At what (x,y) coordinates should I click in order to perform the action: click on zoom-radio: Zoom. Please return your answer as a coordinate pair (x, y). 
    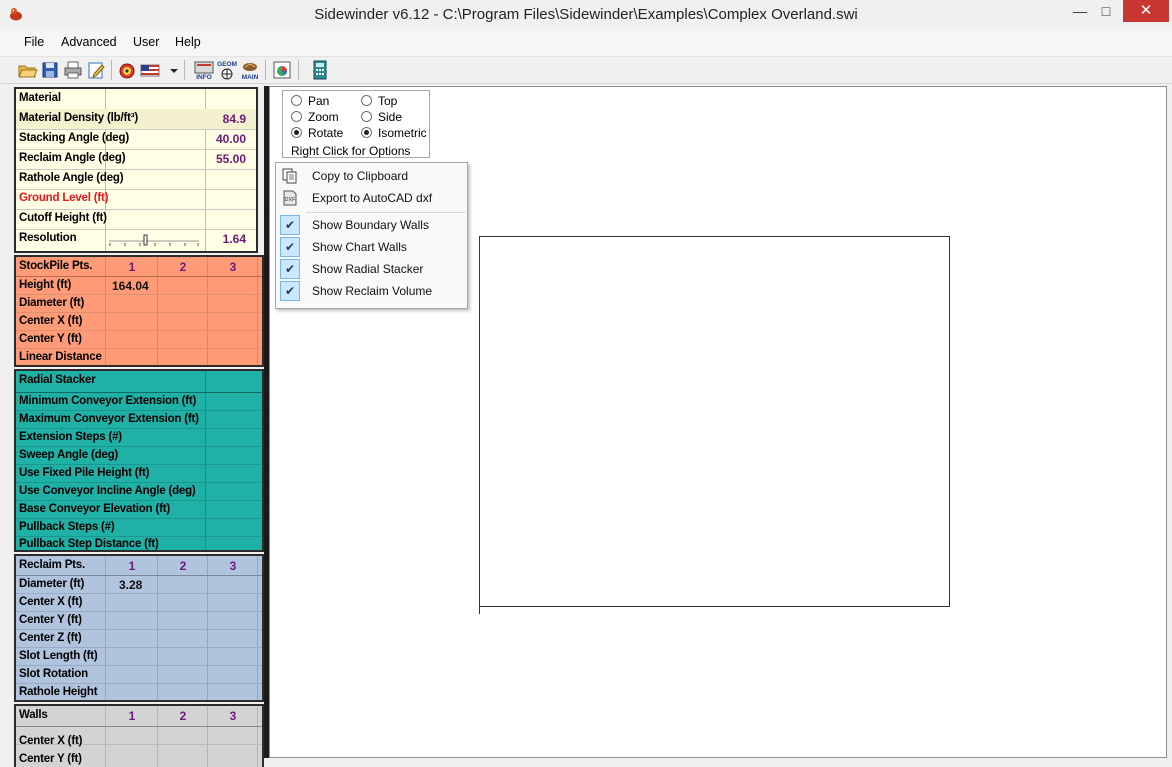
    Looking at the image, I should click on (315, 117).